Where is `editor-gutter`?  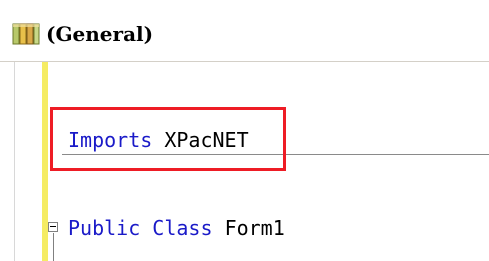
editor-gutter is located at coordinates (20, 161).